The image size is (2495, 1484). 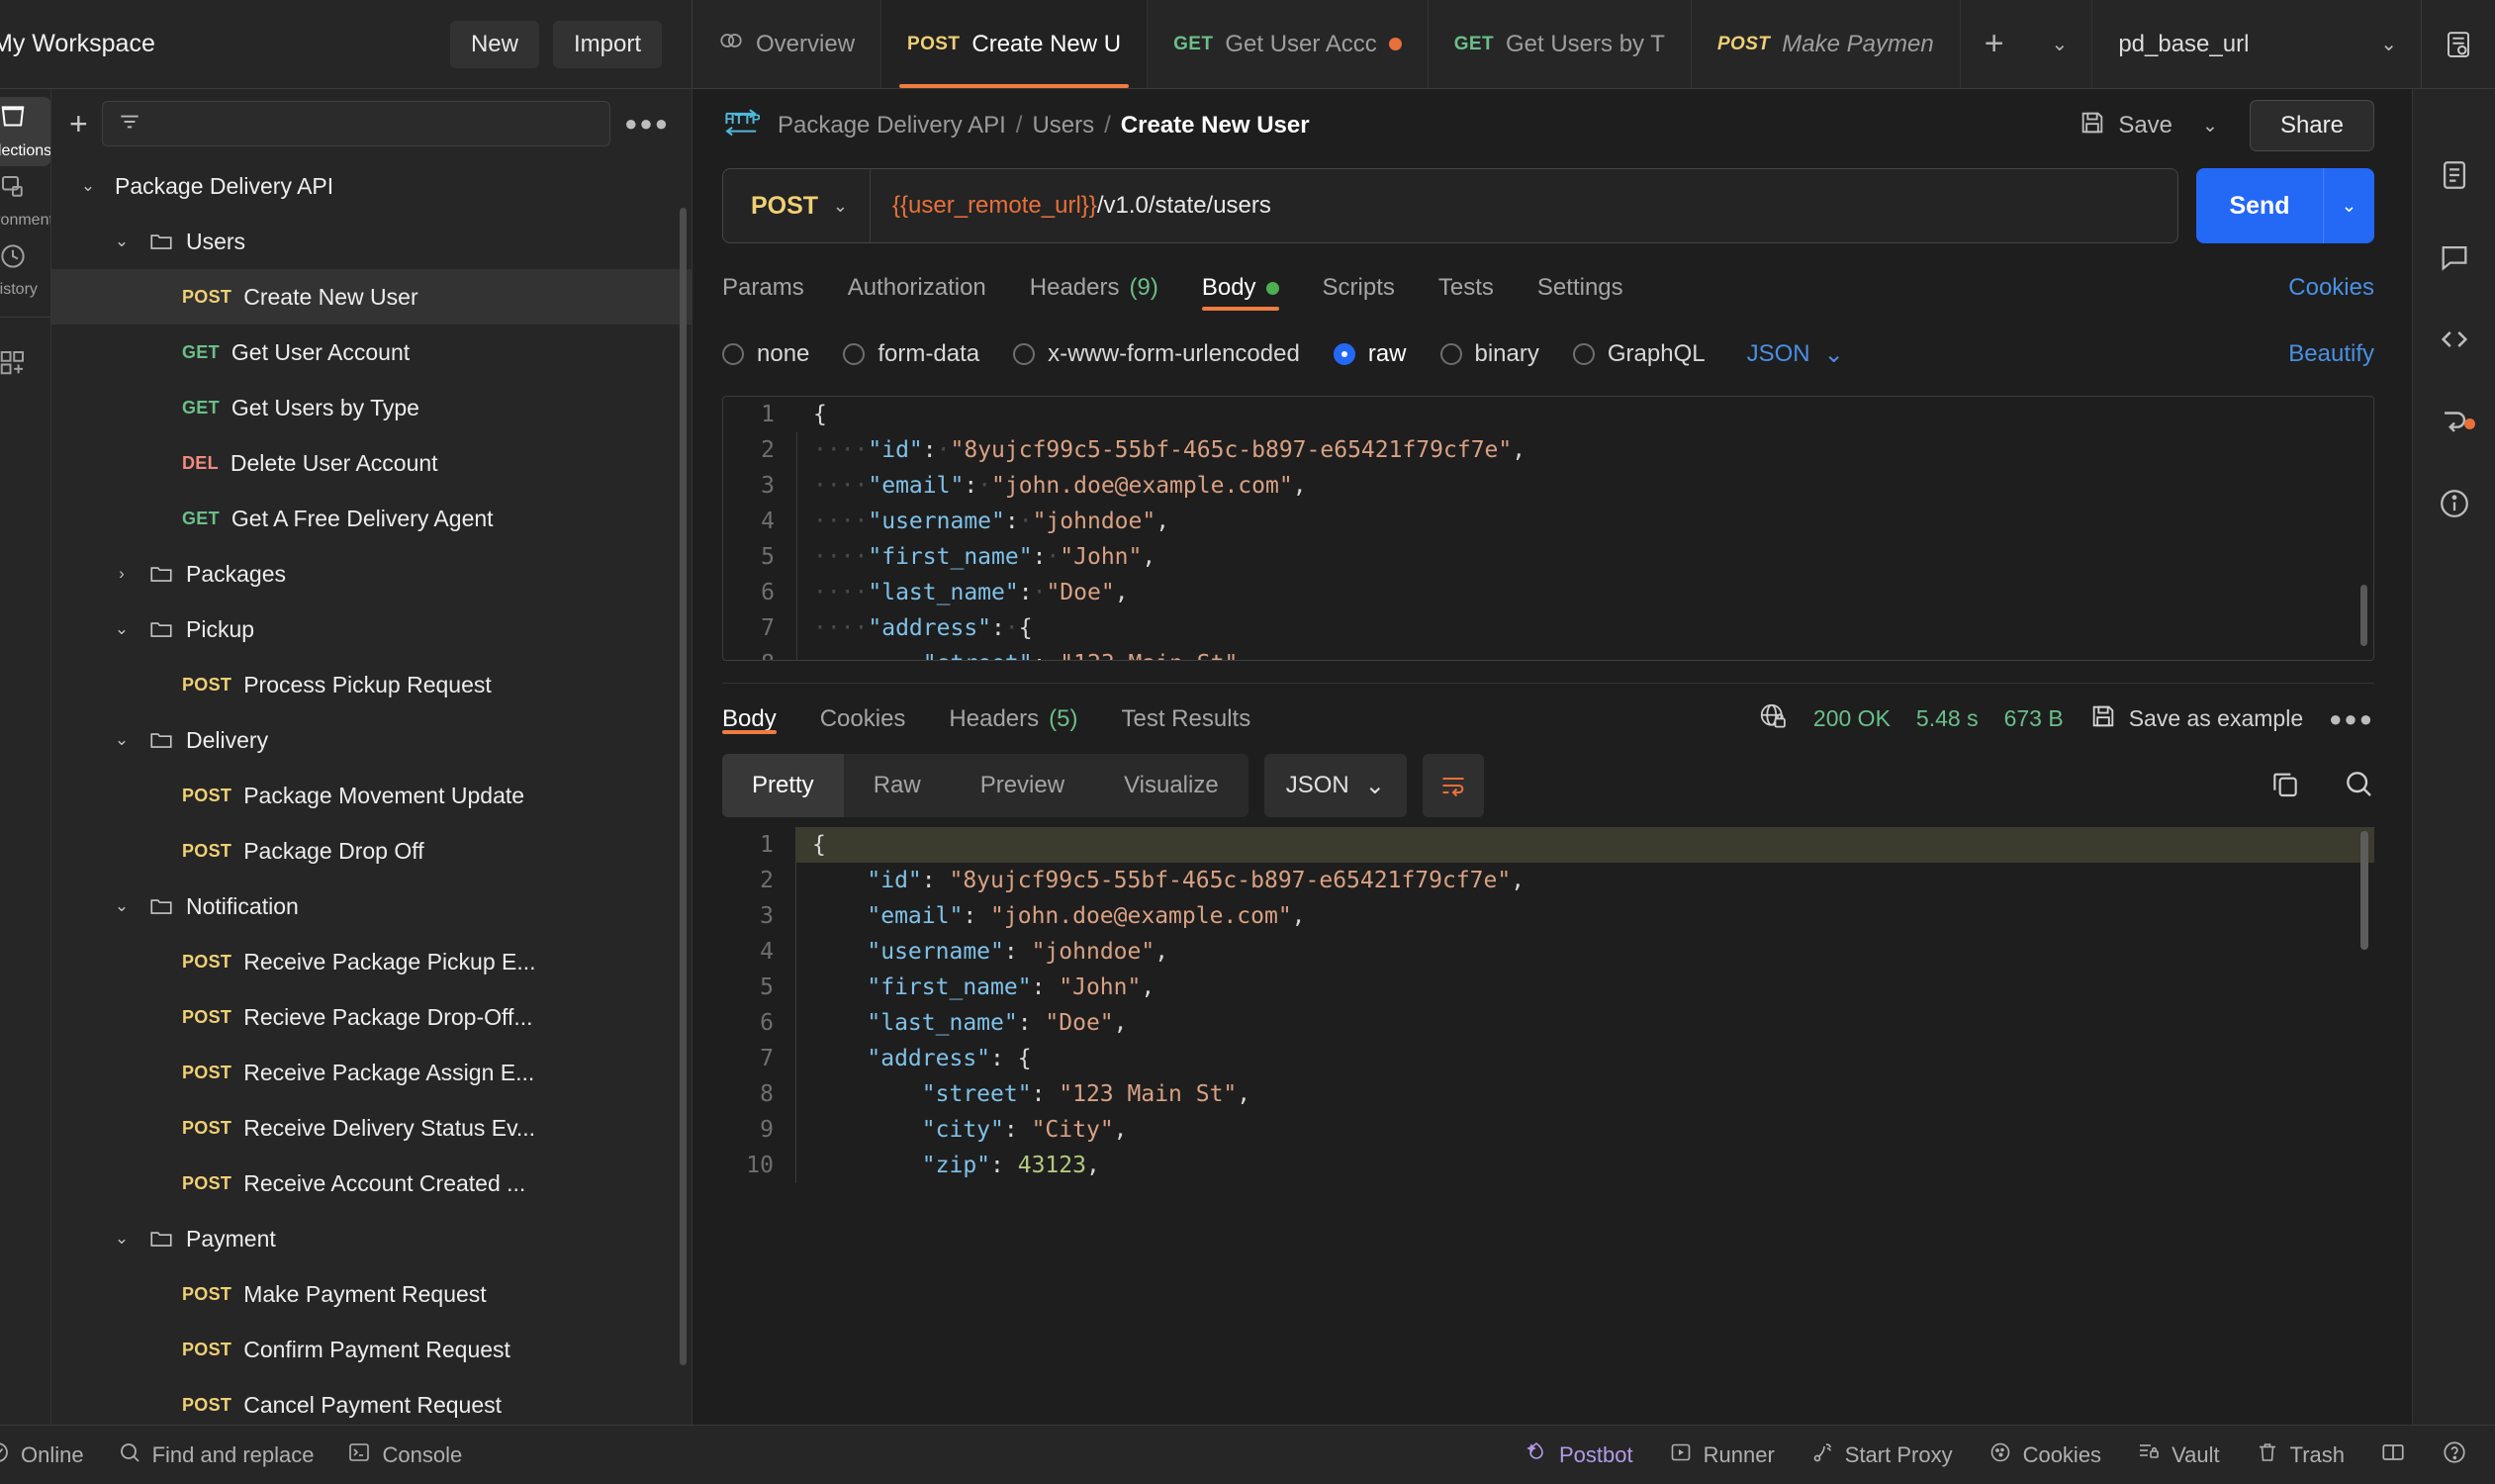 What do you see at coordinates (1094, 288) in the screenshot?
I see `tab-headers: Headers (9)` at bounding box center [1094, 288].